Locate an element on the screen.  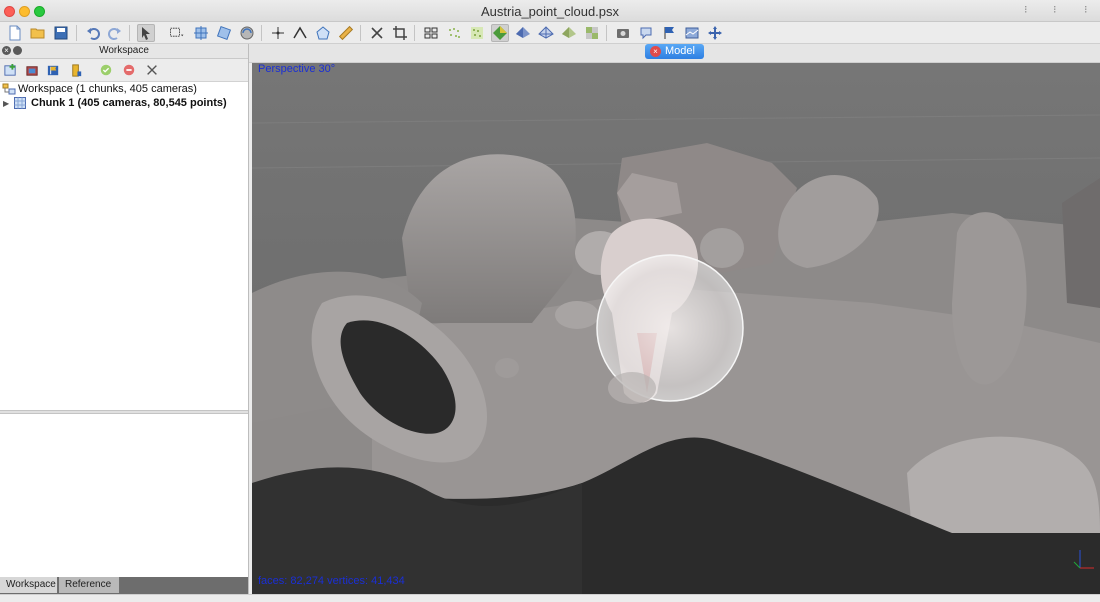
chunk-label: Chunk 1 (405 cameras, 80,545 points) is located at coordinates (129, 103).